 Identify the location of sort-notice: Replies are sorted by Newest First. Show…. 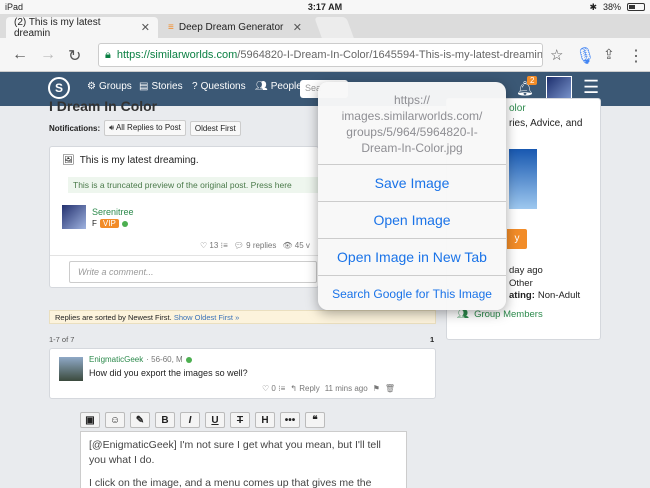
(242, 317).